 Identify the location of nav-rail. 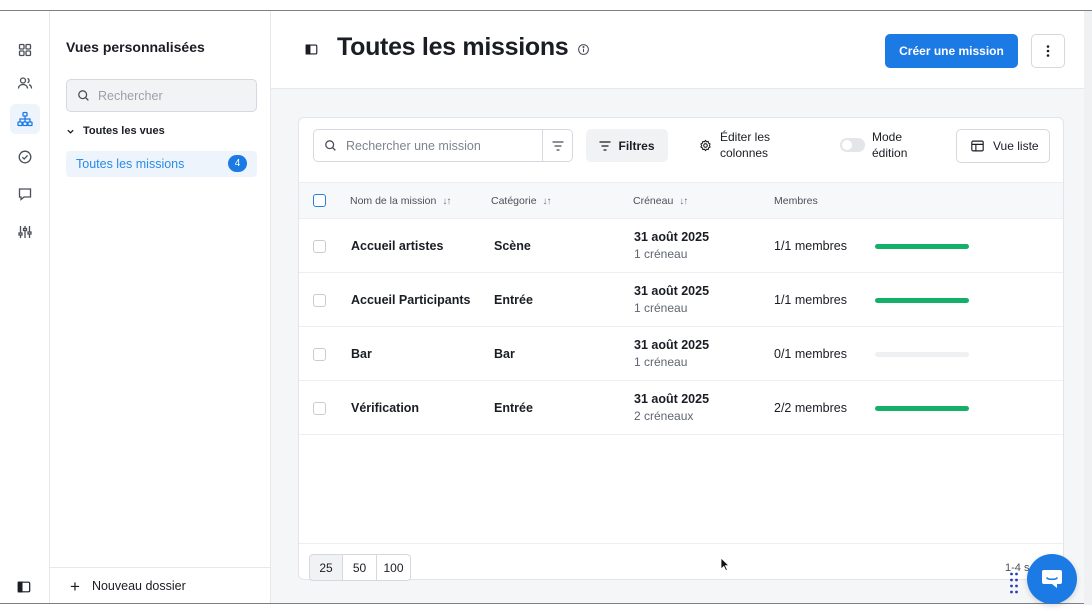
(25, 307).